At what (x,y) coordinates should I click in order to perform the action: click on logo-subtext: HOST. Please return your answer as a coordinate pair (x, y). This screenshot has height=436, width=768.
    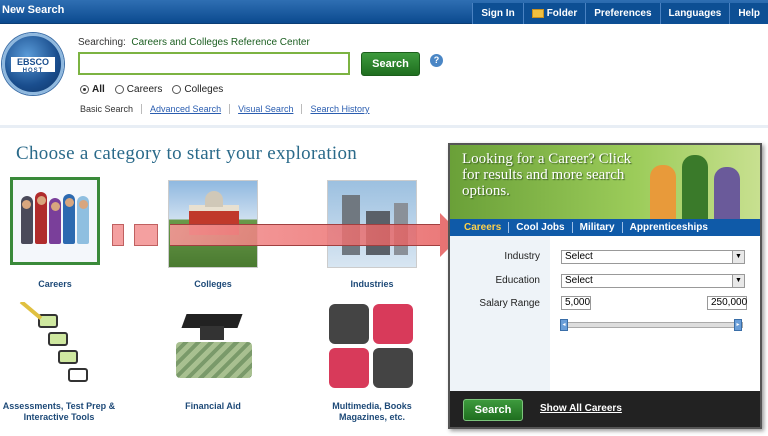
    Looking at the image, I should click on (33, 71).